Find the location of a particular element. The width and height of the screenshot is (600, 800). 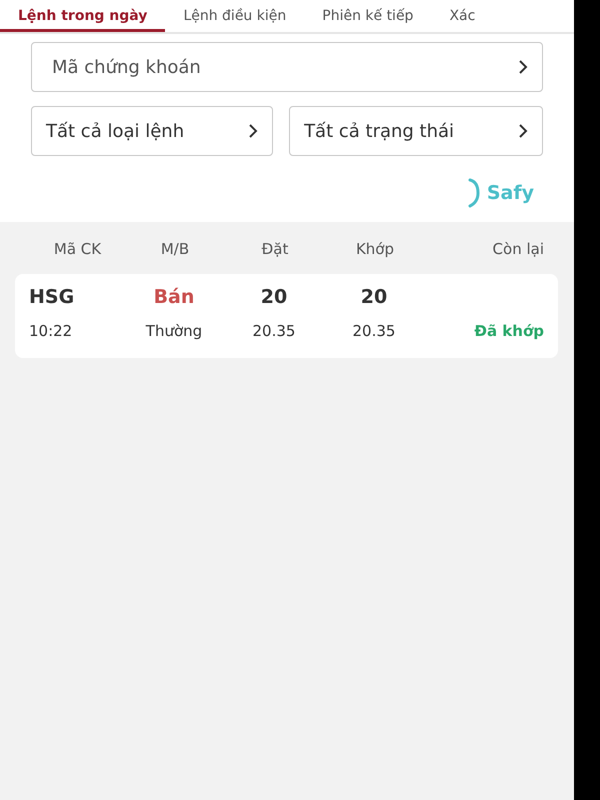

brand-name: Safy is located at coordinates (510, 193).